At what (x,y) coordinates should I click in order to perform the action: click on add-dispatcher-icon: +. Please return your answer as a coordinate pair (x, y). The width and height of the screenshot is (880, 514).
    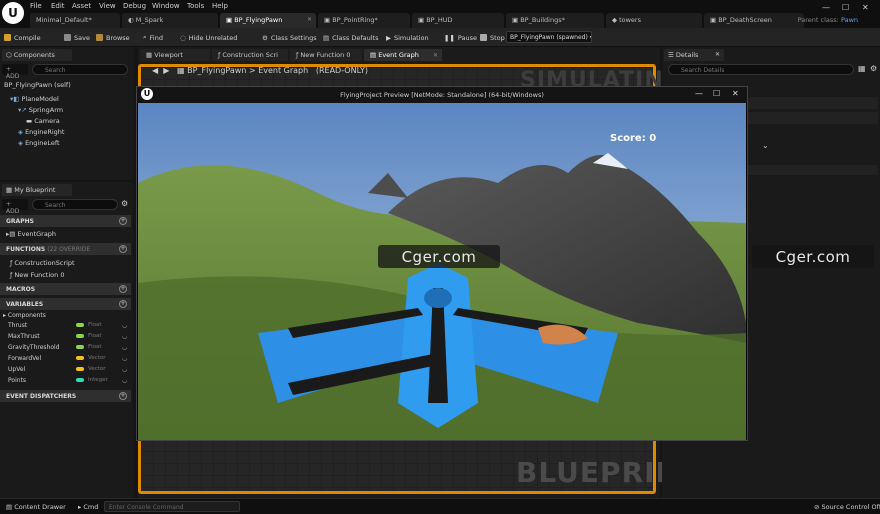
    Looking at the image, I should click on (123, 396).